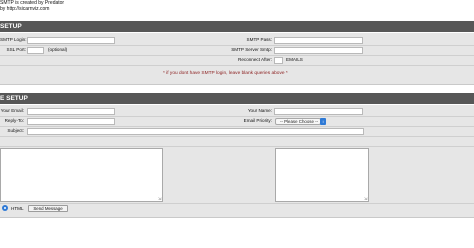 The image size is (474, 248). What do you see at coordinates (71, 40) in the screenshot?
I see `smtp-login-input` at bounding box center [71, 40].